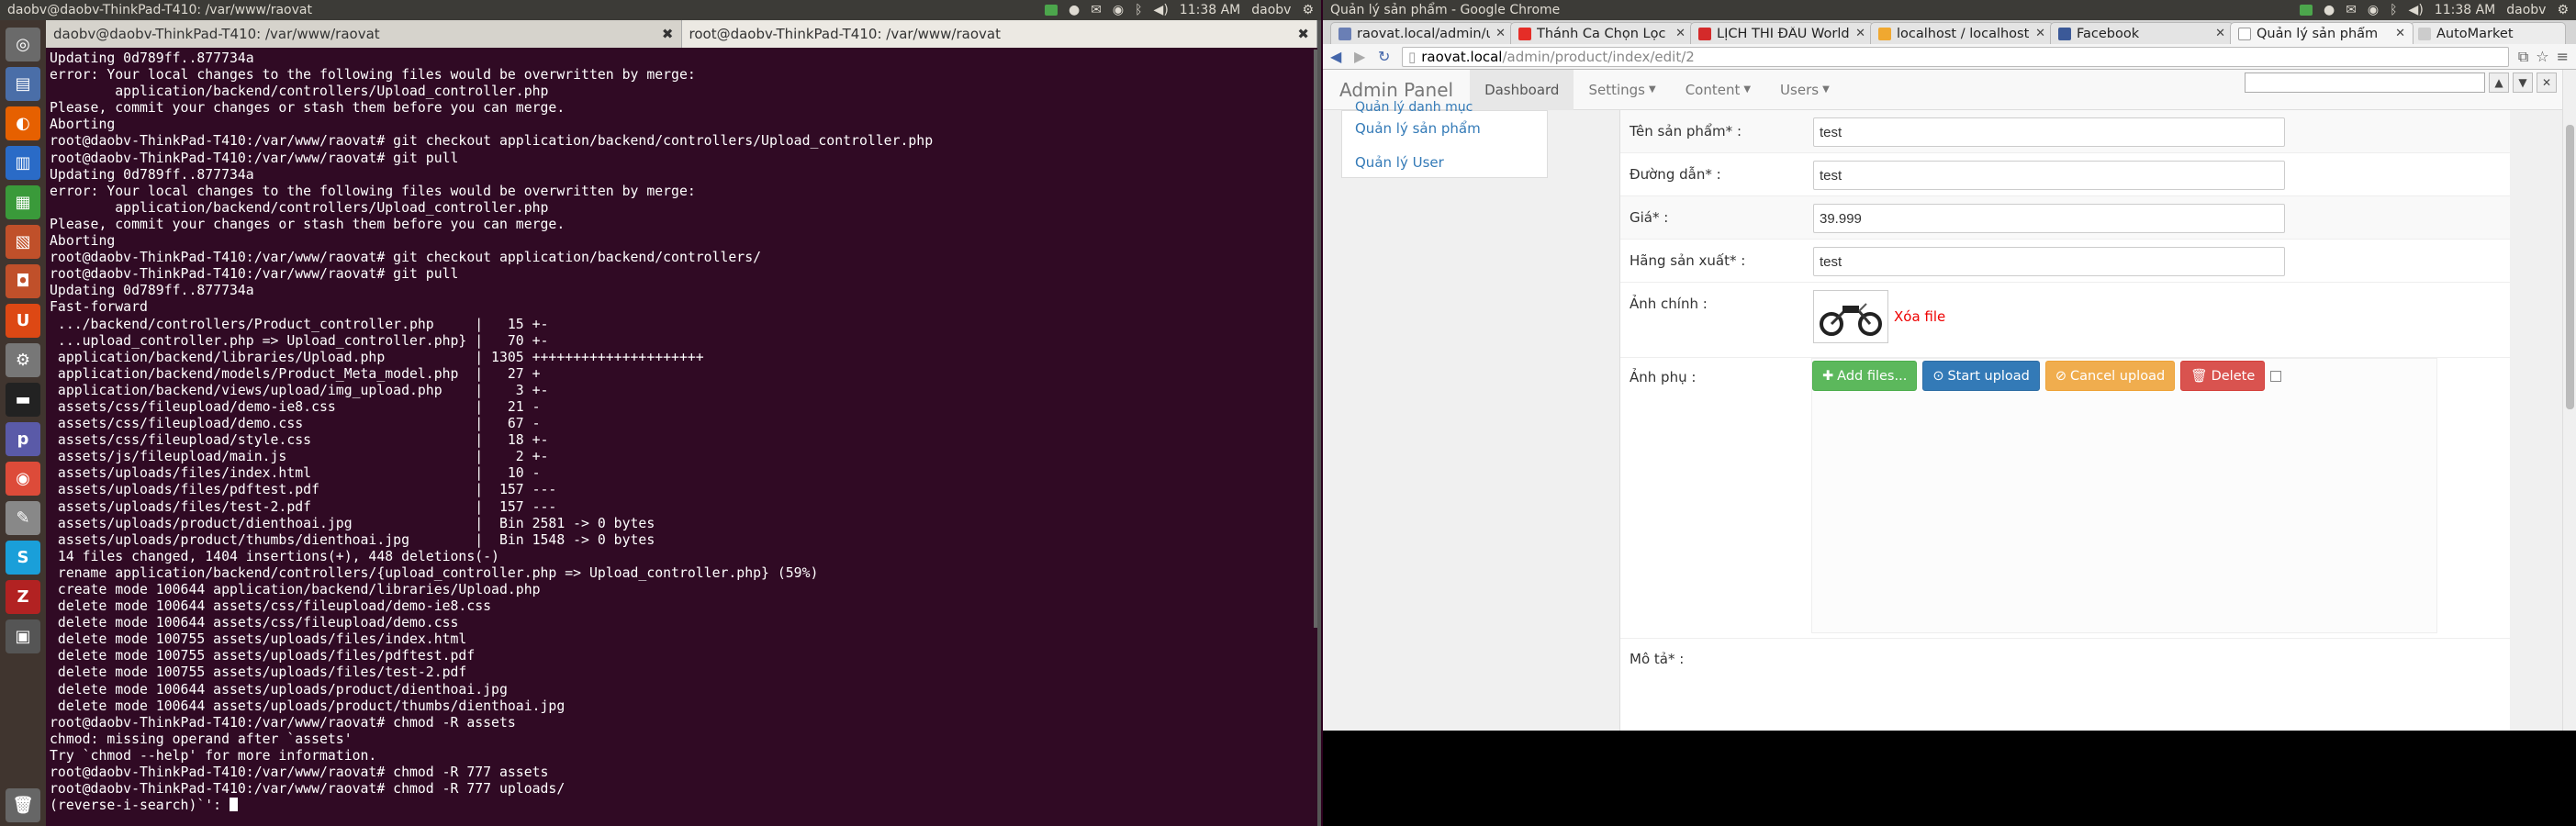 The height and width of the screenshot is (826, 2576). Describe the element at coordinates (23, 360) in the screenshot. I see `settings-icon: ⚙` at that location.